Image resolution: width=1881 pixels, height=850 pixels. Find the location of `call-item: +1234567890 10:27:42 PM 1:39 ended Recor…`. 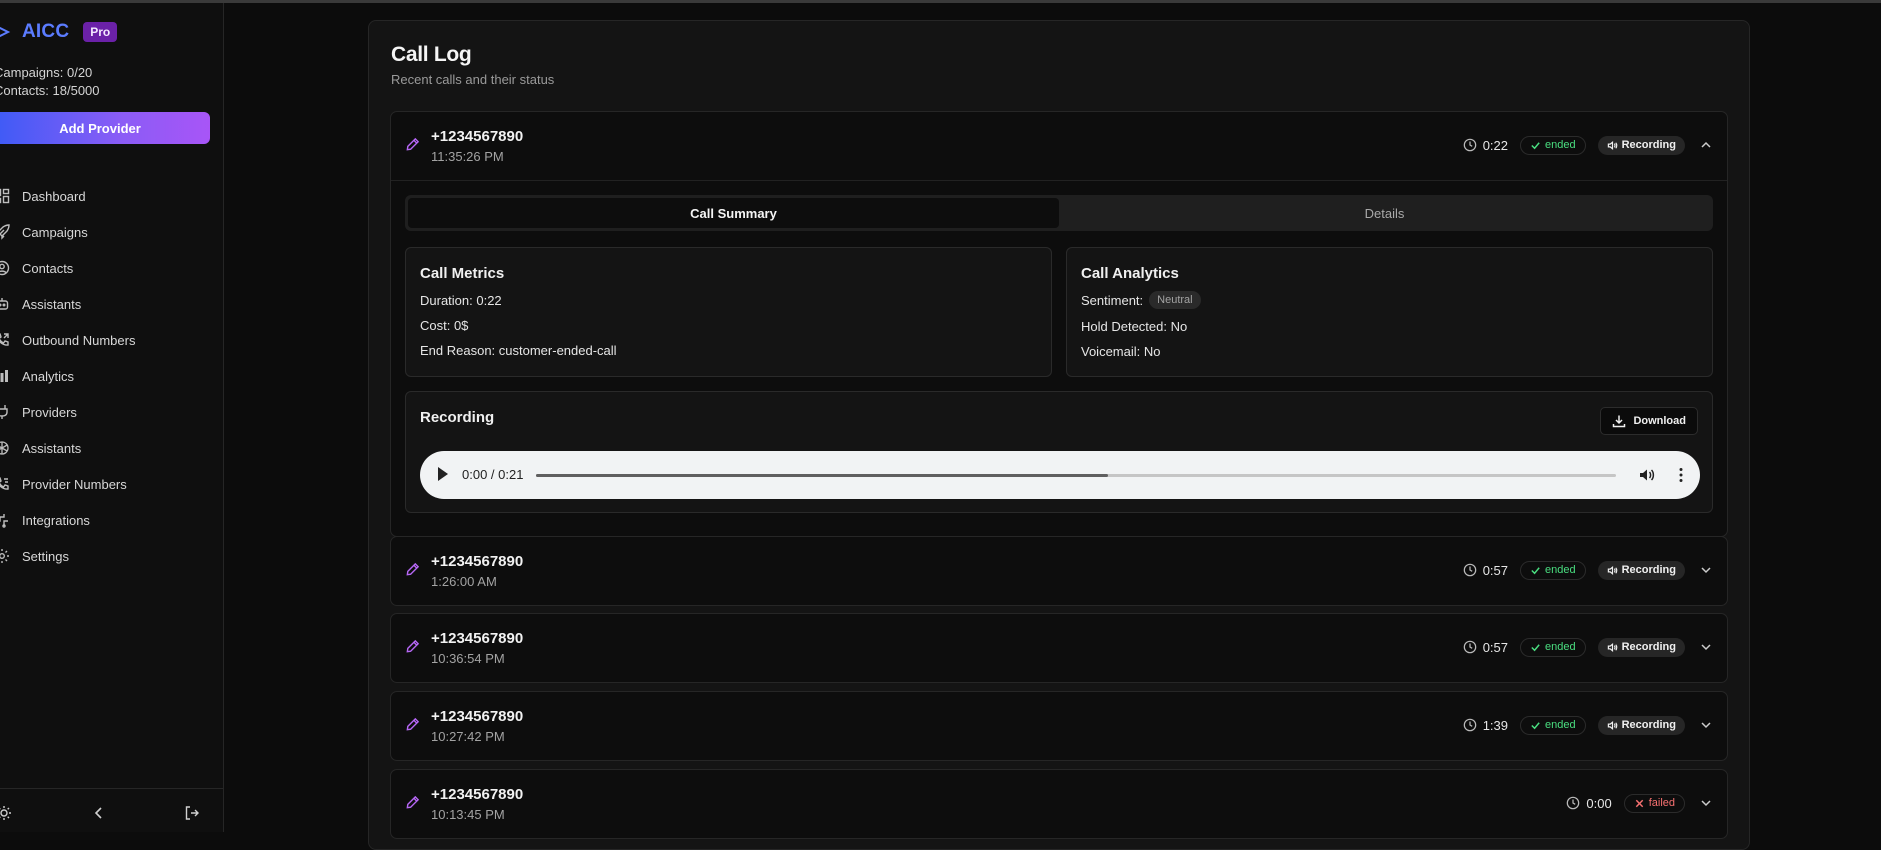

call-item: +1234567890 10:27:42 PM 1:39 ended Recor… is located at coordinates (1059, 726).